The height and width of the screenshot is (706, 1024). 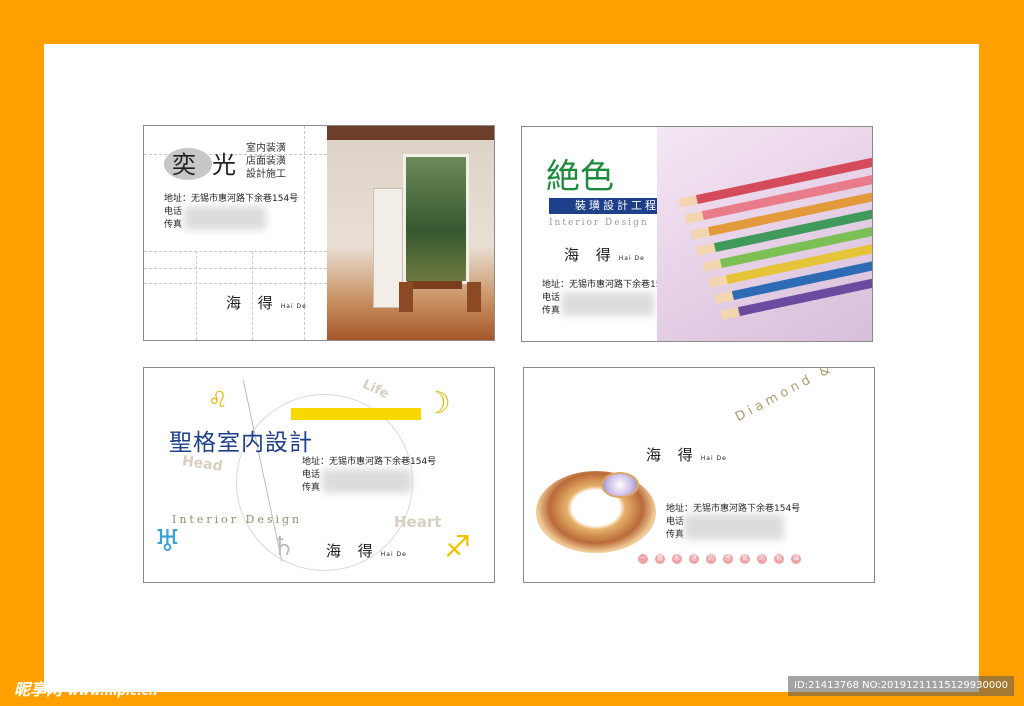 I want to click on watermark-left: 昵享网 www.nipic.cn, so click(x=85, y=688).